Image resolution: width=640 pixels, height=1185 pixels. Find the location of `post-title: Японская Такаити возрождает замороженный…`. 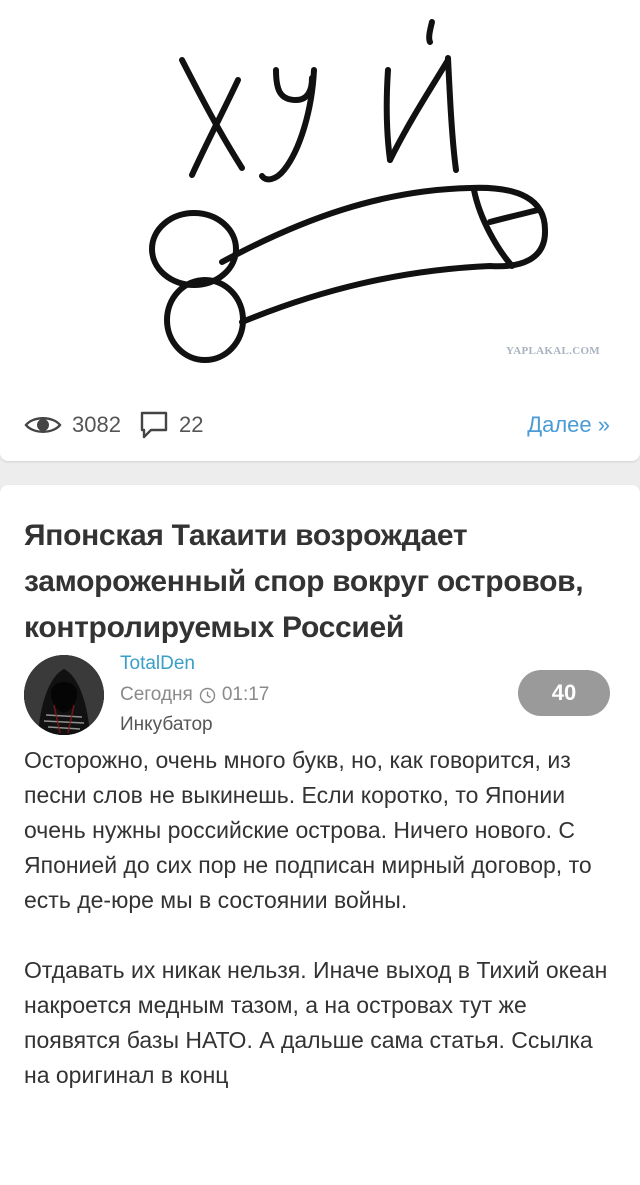

post-title: Японская Такаити возрождает замороженный… is located at coordinates (319, 582).